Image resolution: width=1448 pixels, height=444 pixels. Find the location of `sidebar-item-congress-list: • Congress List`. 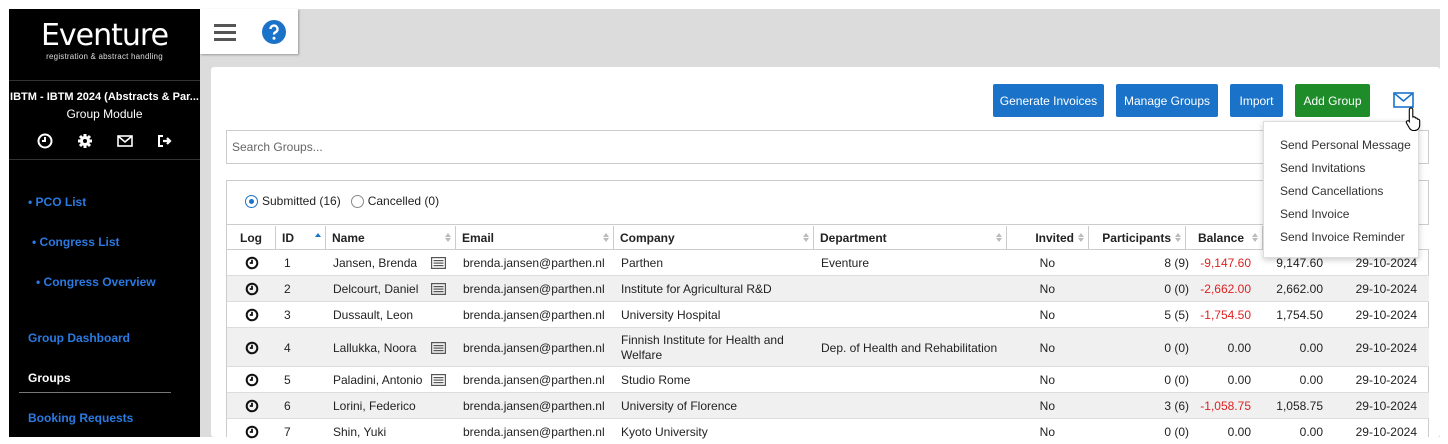

sidebar-item-congress-list: • Congress List is located at coordinates (76, 242).